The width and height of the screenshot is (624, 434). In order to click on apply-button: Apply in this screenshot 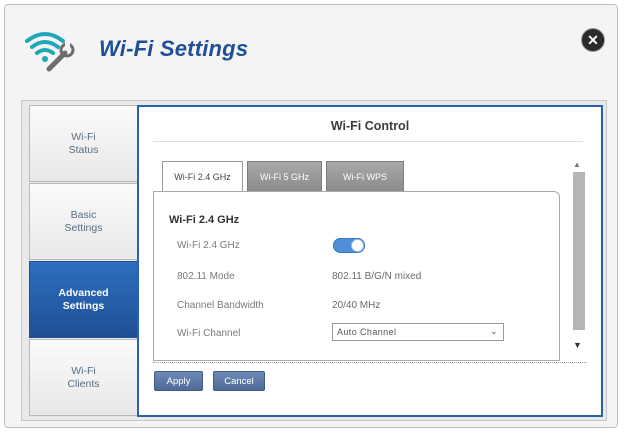, I will do `click(178, 381)`.